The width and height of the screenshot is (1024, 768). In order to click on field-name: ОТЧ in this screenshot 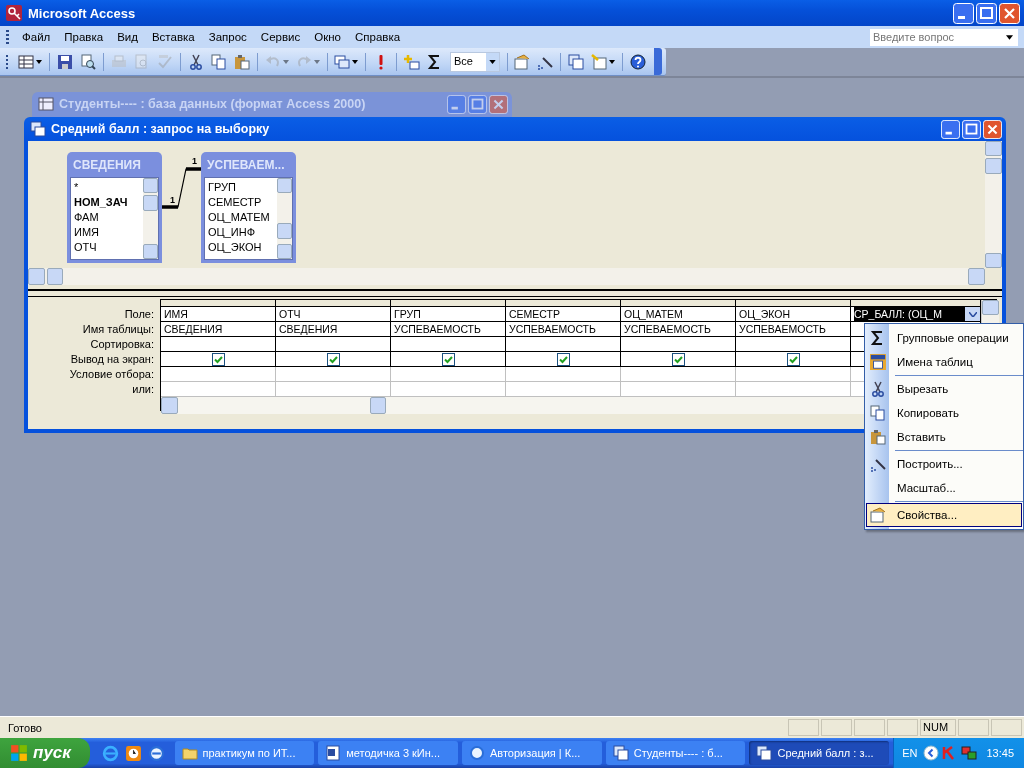, I will do `click(107, 247)`.